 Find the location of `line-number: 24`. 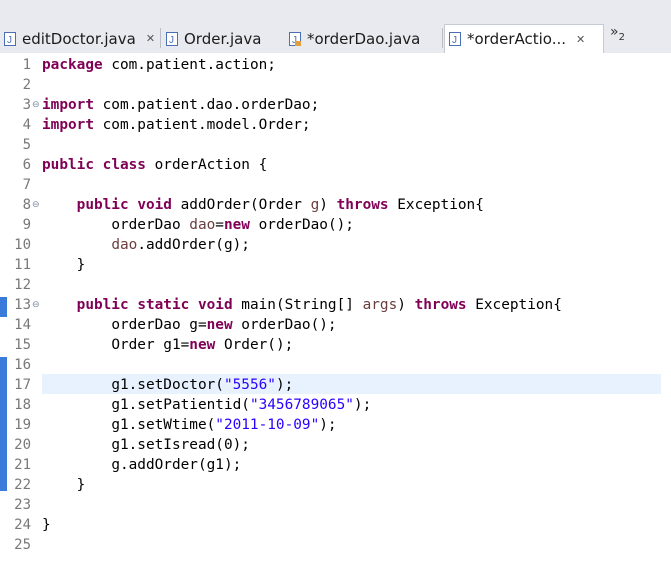

line-number: 24 is located at coordinates (22, 525).